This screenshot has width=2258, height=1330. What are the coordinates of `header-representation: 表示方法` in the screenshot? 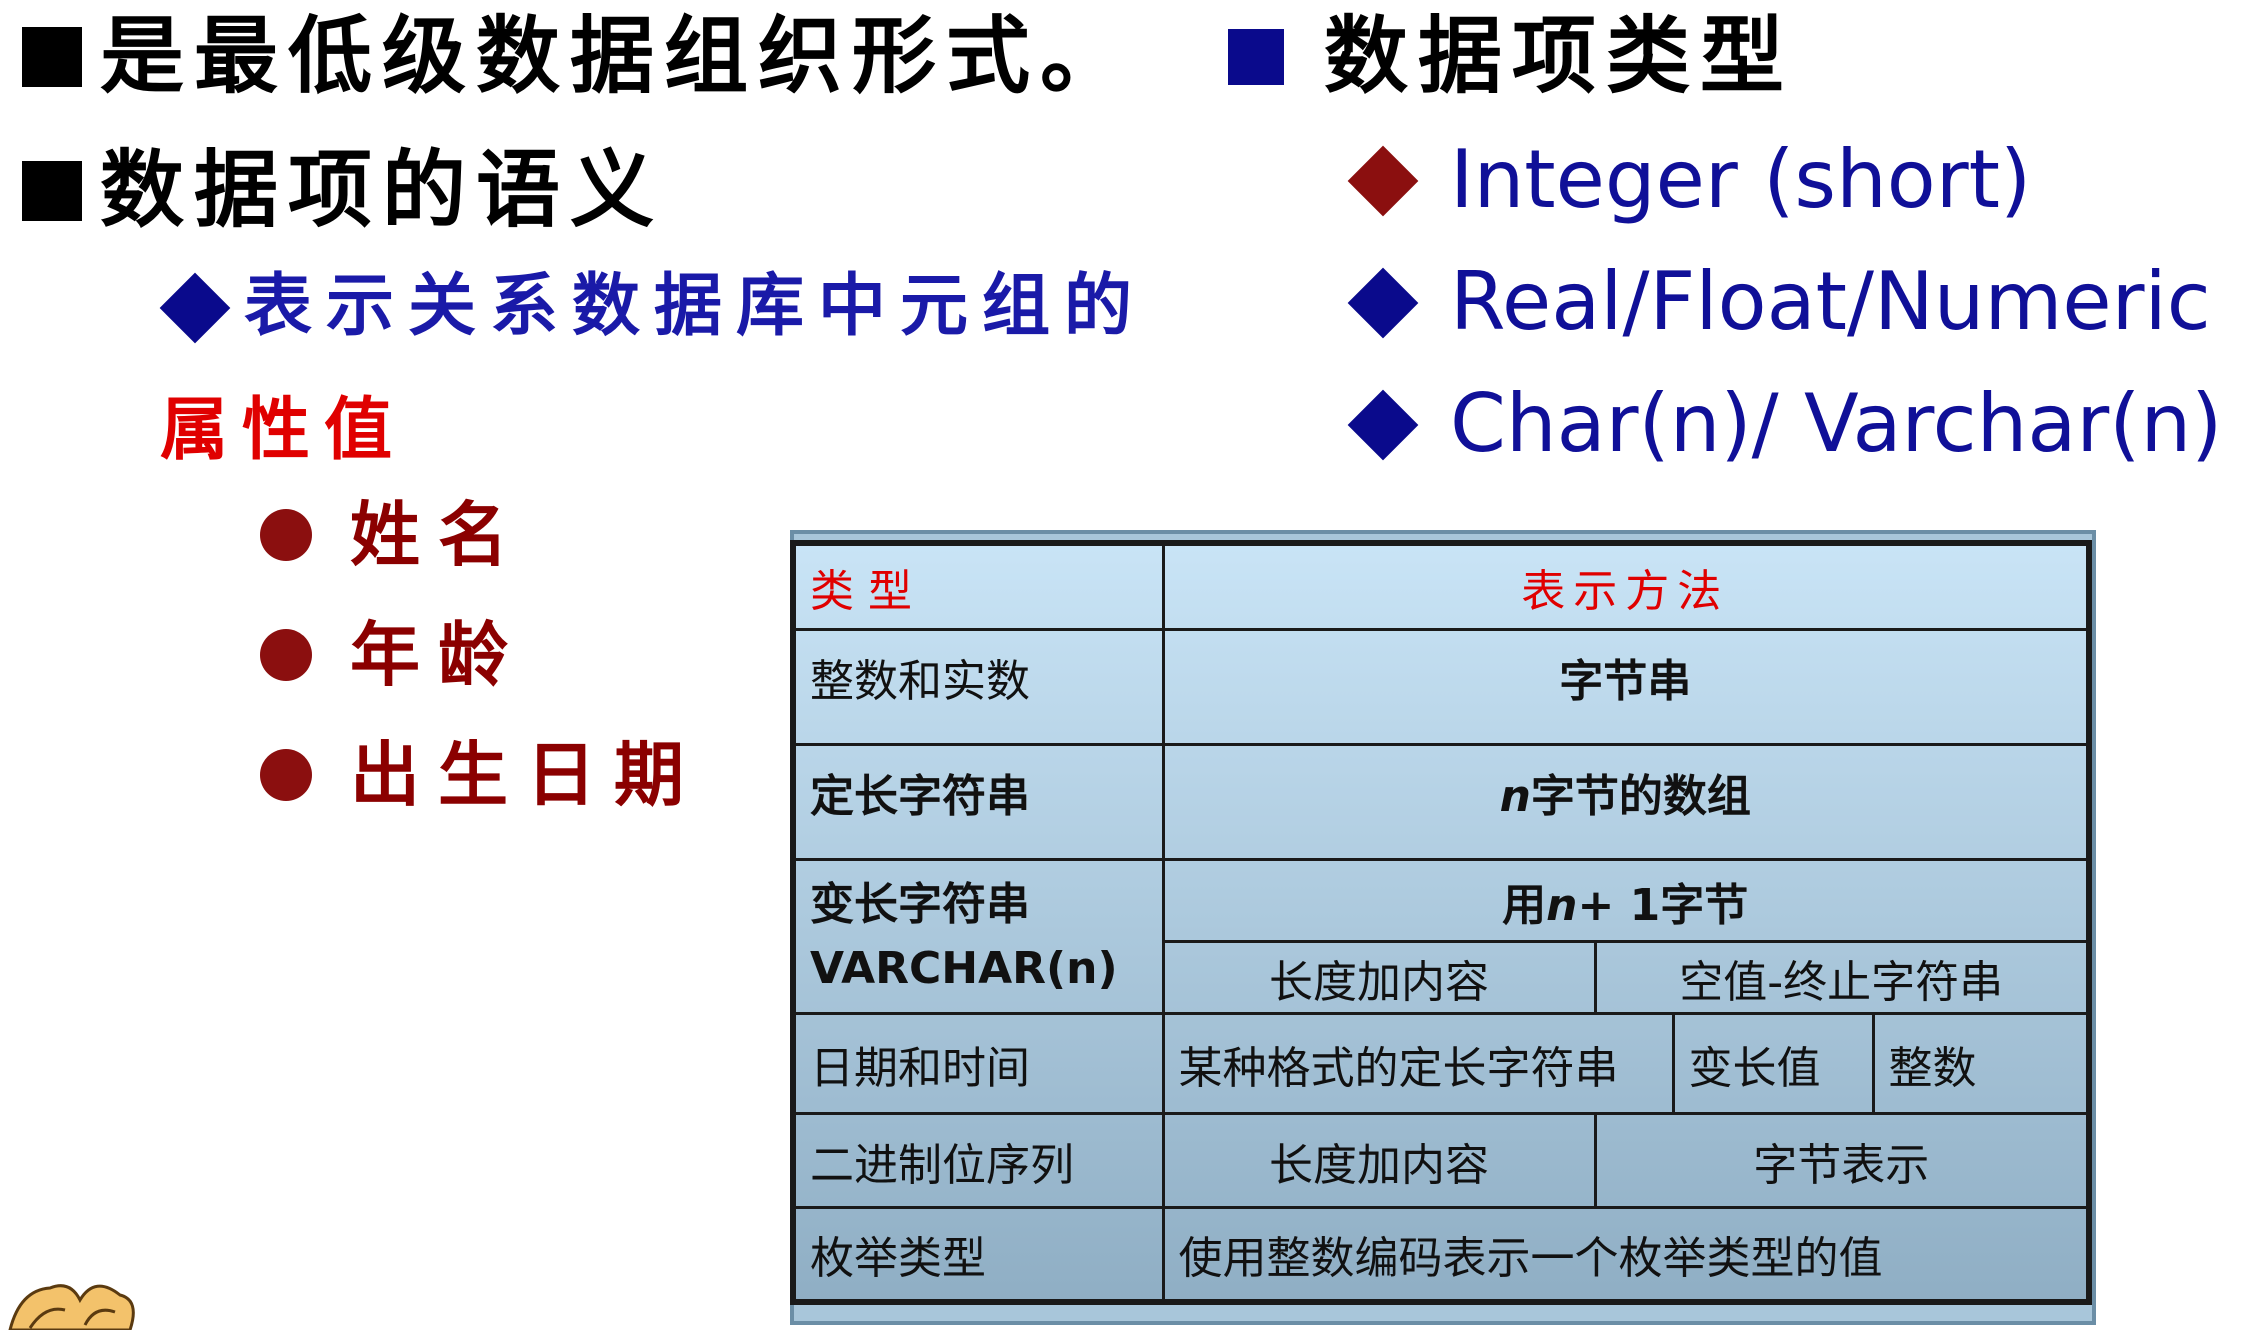 It's located at (1626, 585).